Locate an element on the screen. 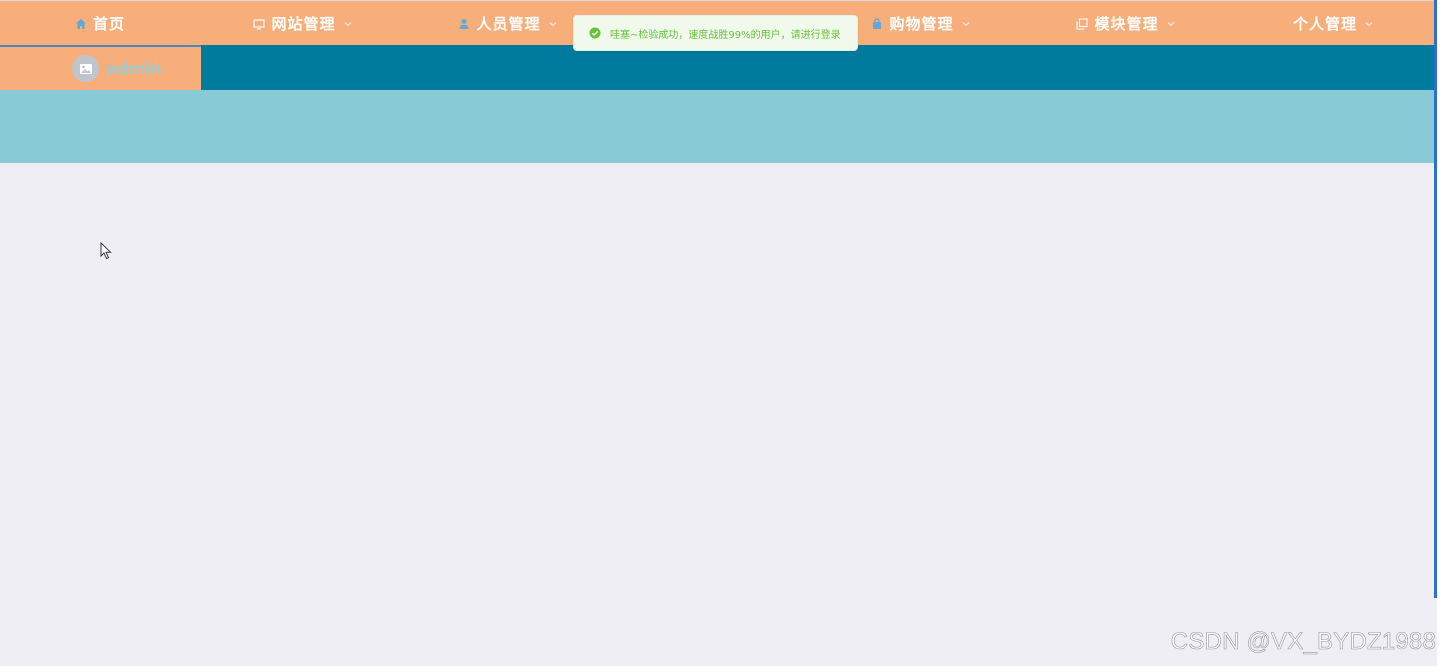  nav-item-personnel-management: 人员管理 is located at coordinates (507, 23).